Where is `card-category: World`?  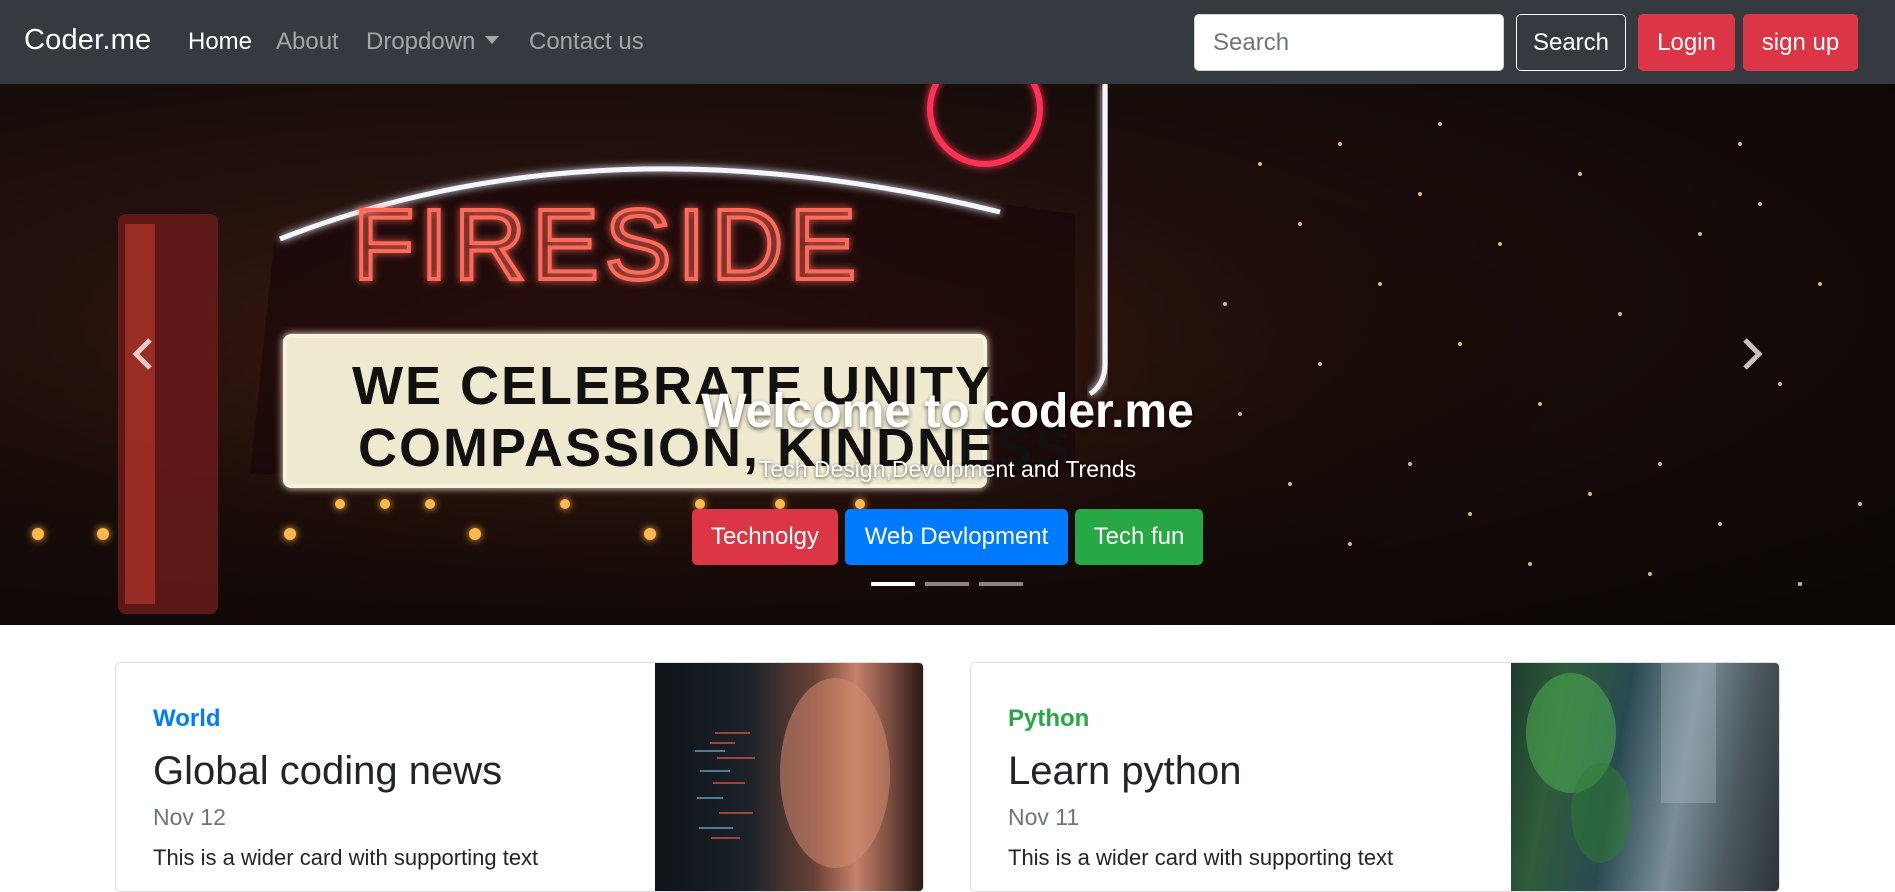 card-category: World is located at coordinates (187, 718).